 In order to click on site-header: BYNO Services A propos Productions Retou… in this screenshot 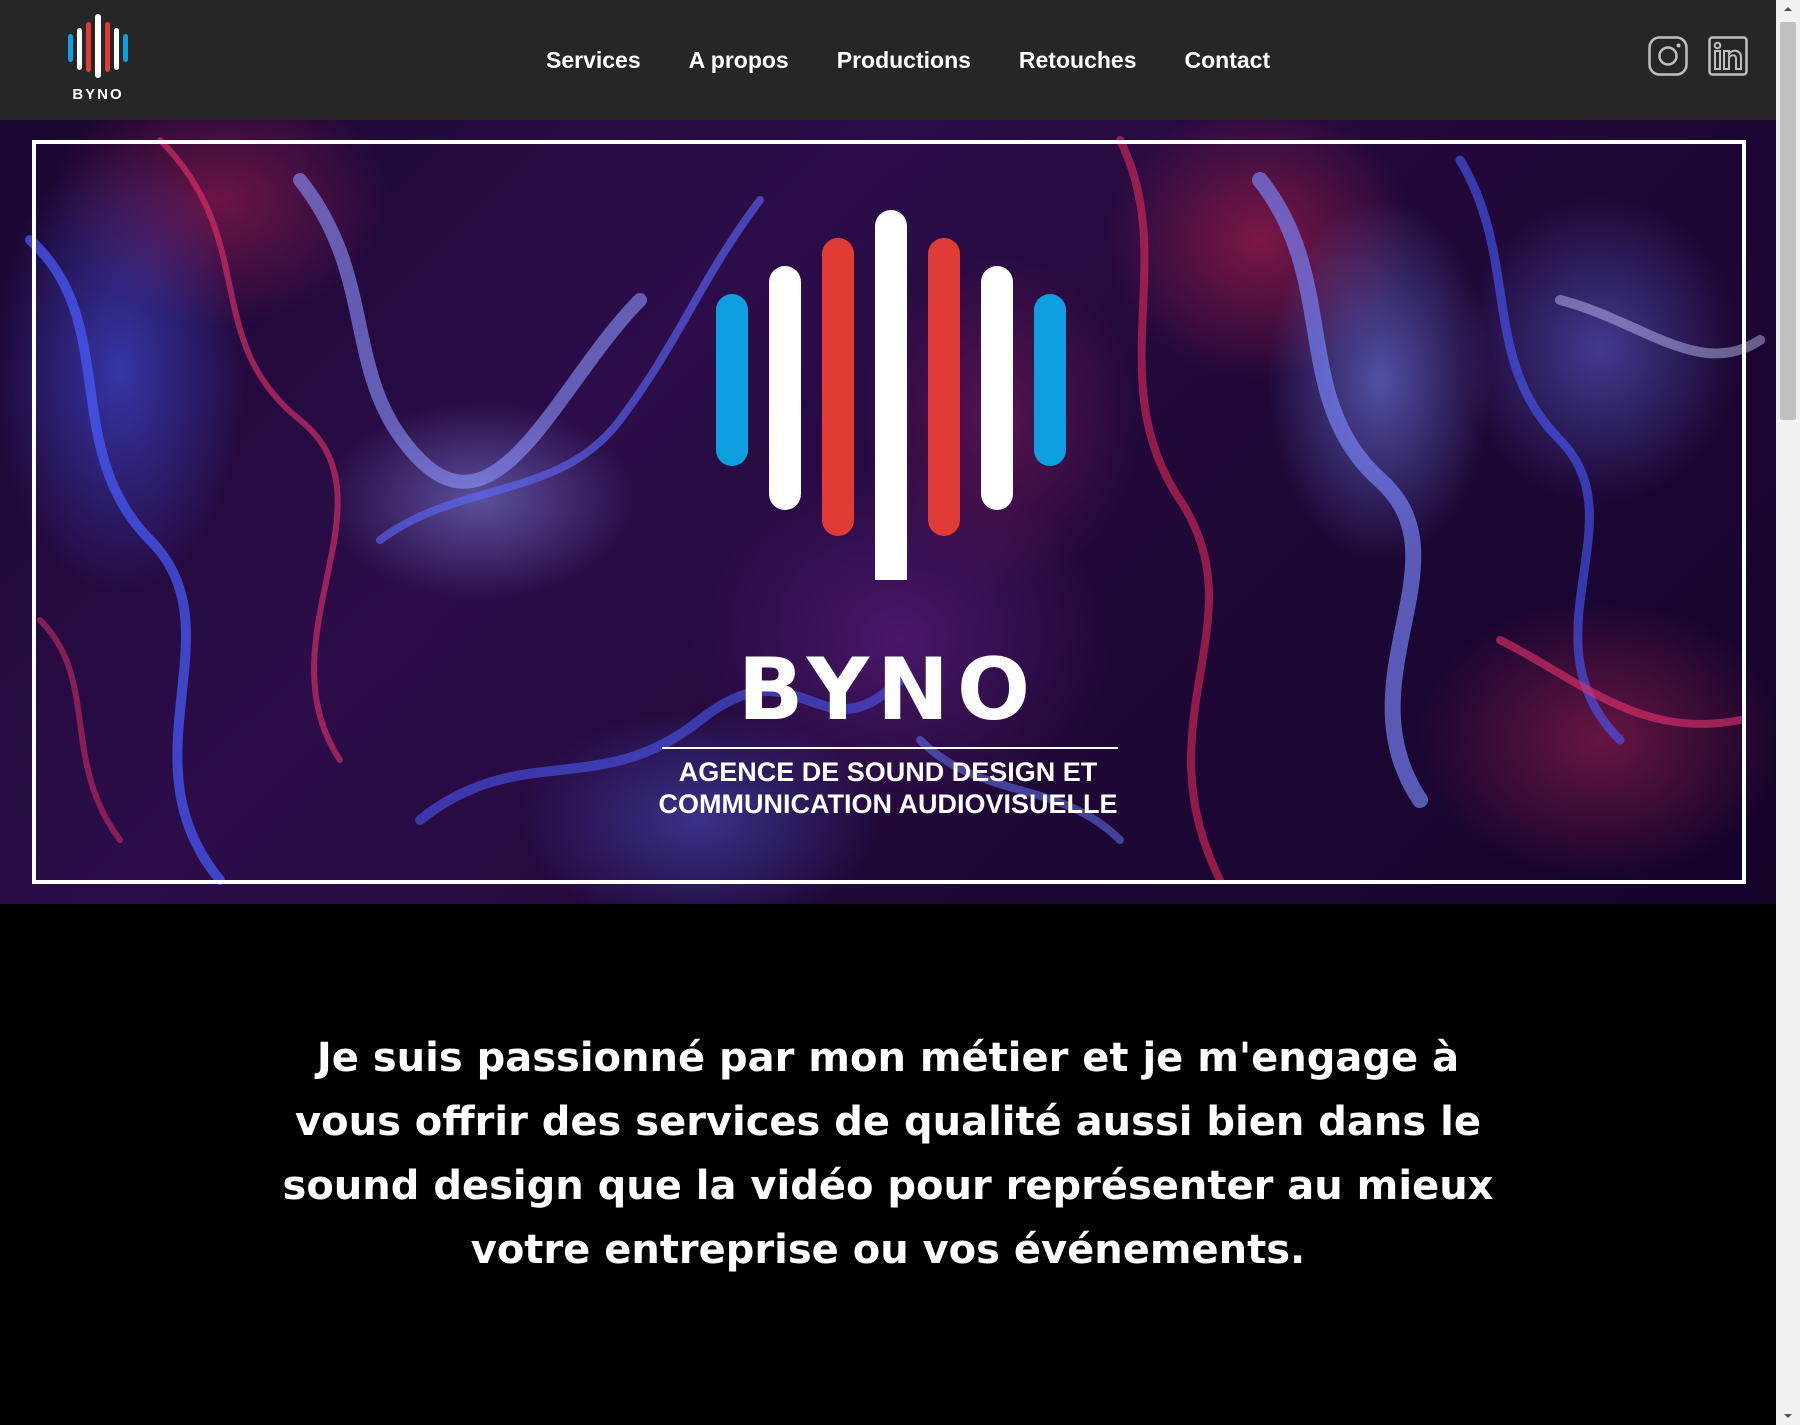, I will do `click(888, 60)`.